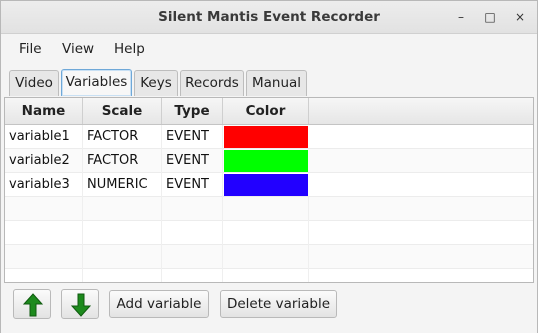  I want to click on column-header-name: Name, so click(44, 111).